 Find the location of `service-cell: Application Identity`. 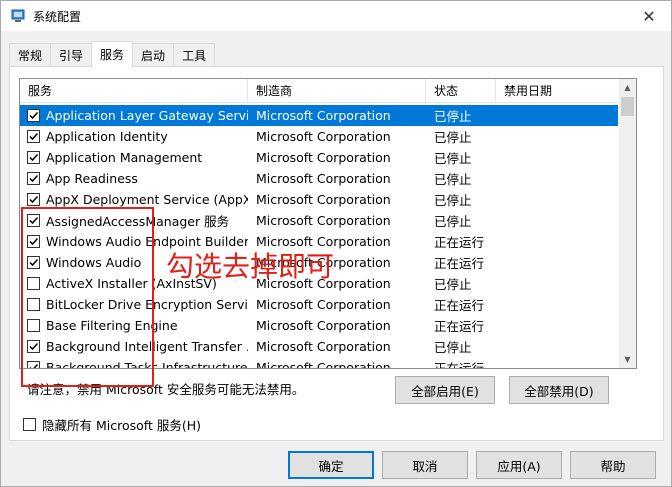

service-cell: Application Identity is located at coordinates (134, 136).